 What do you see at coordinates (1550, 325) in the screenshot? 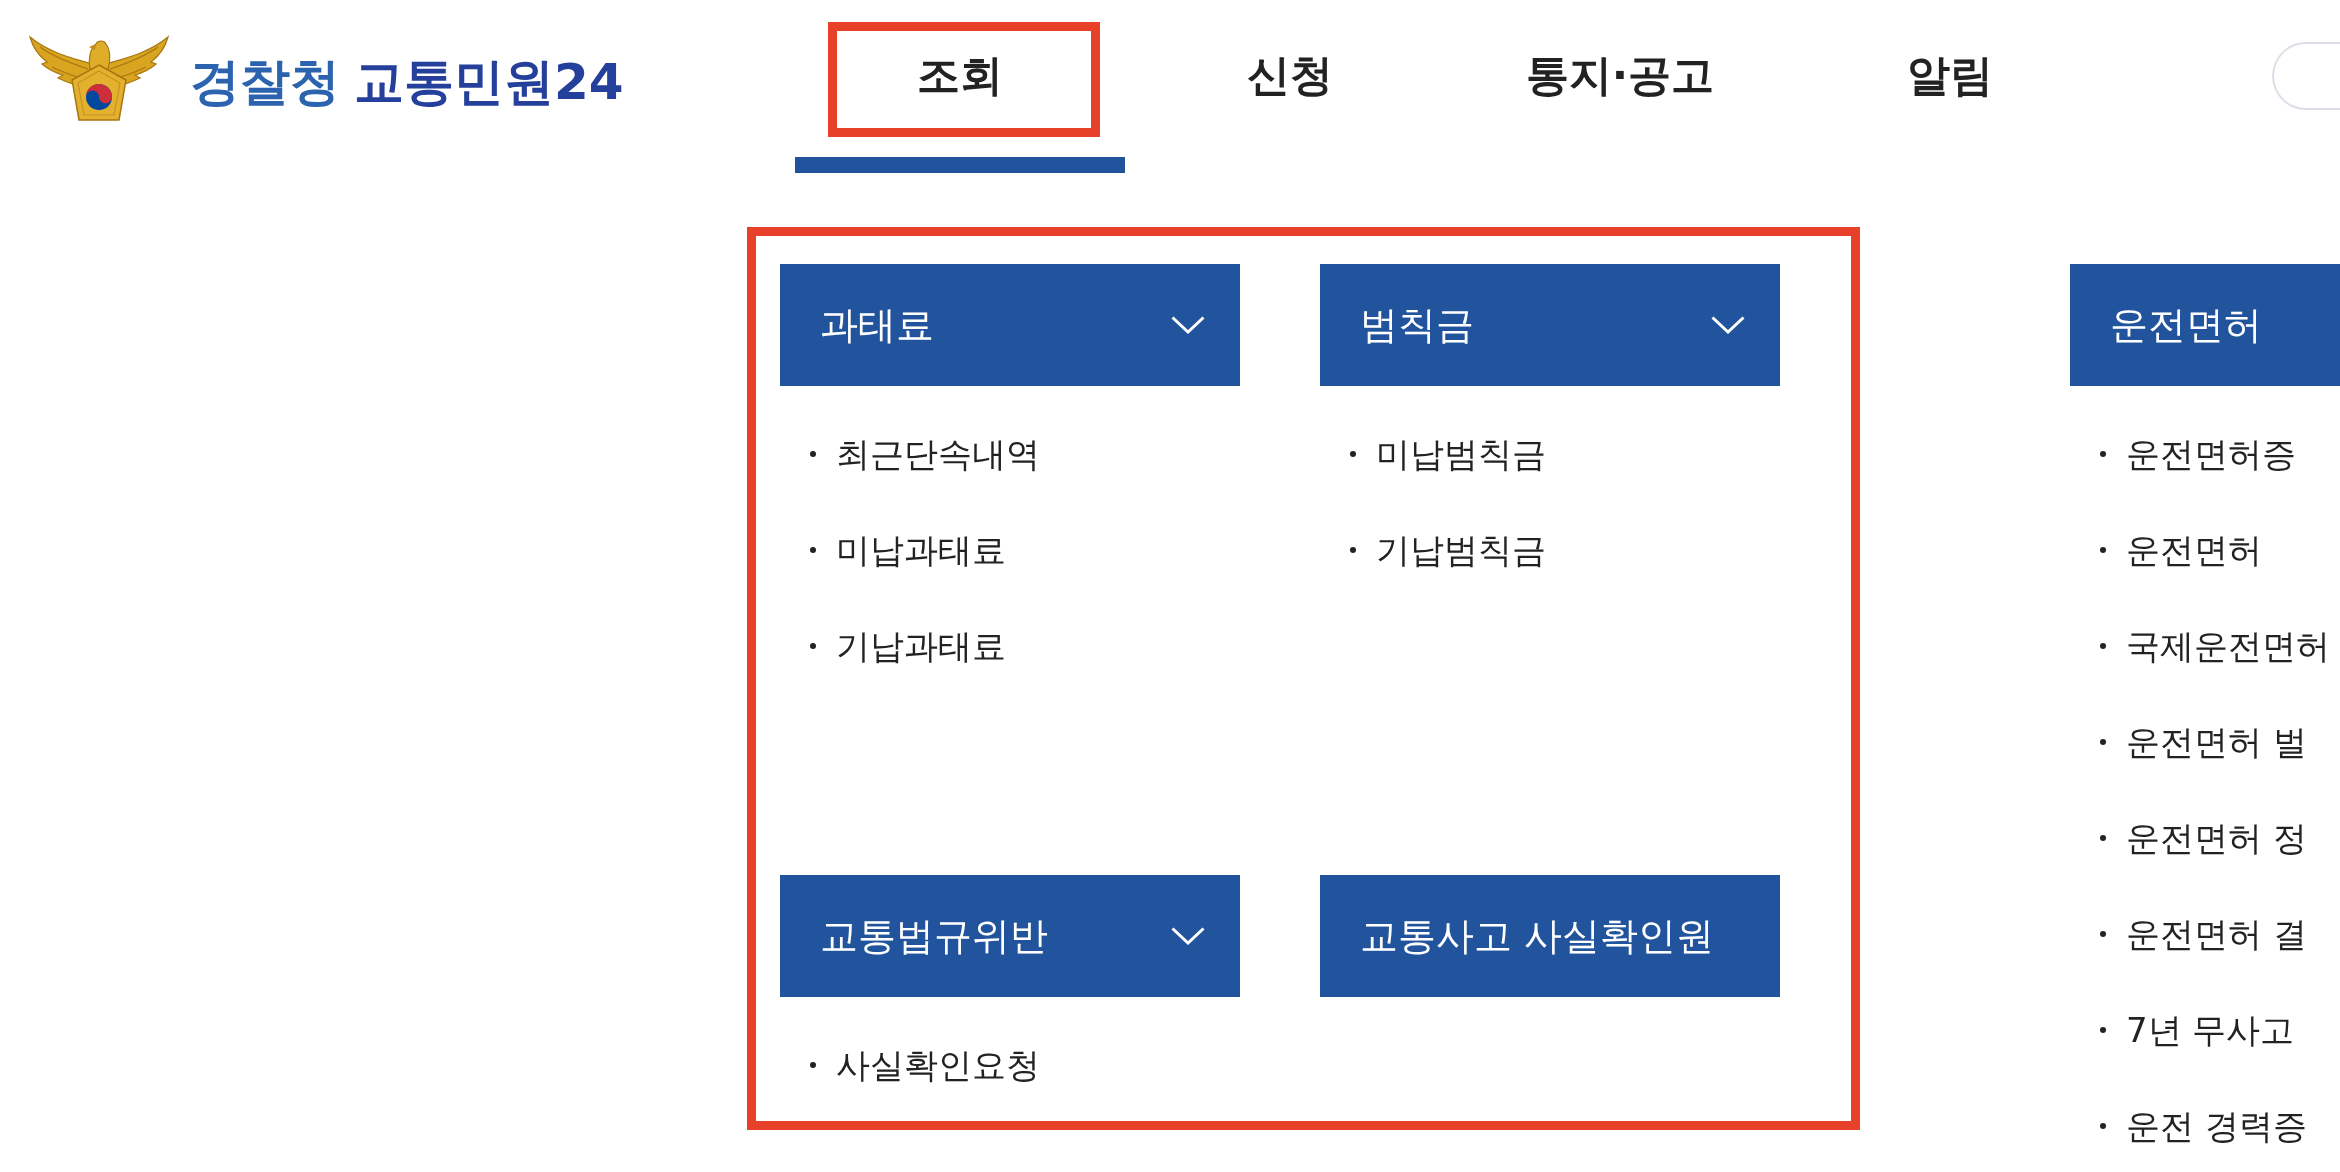
I see `category-header: 범칙금` at bounding box center [1550, 325].